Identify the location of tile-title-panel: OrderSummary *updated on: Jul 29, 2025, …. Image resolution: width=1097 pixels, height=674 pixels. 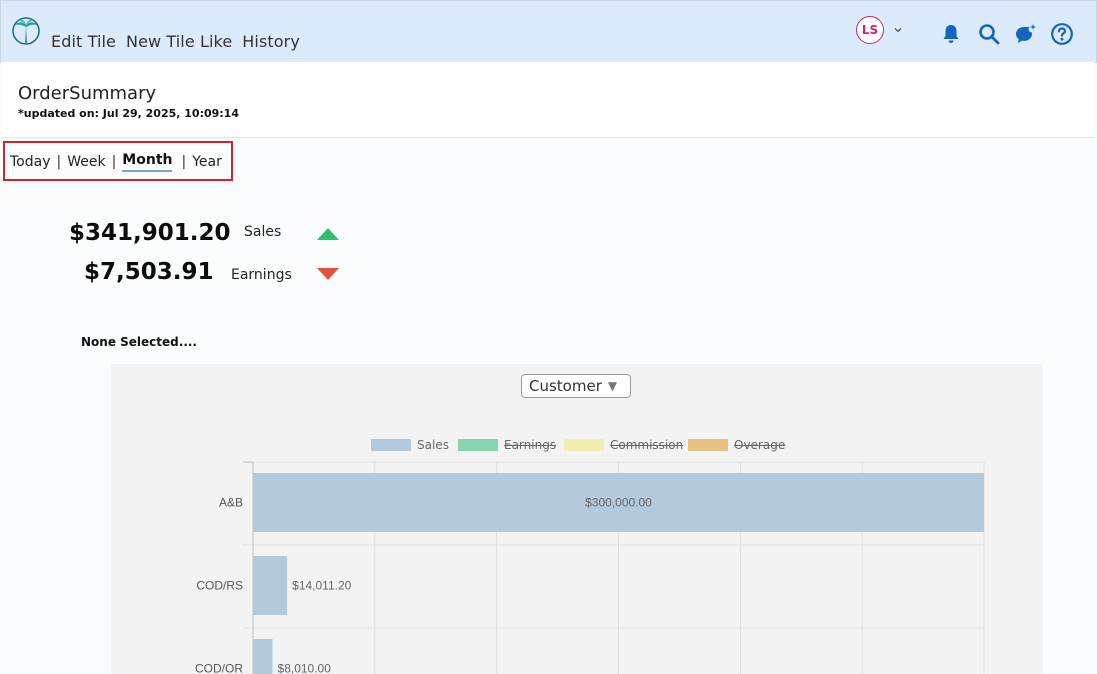
(548, 100).